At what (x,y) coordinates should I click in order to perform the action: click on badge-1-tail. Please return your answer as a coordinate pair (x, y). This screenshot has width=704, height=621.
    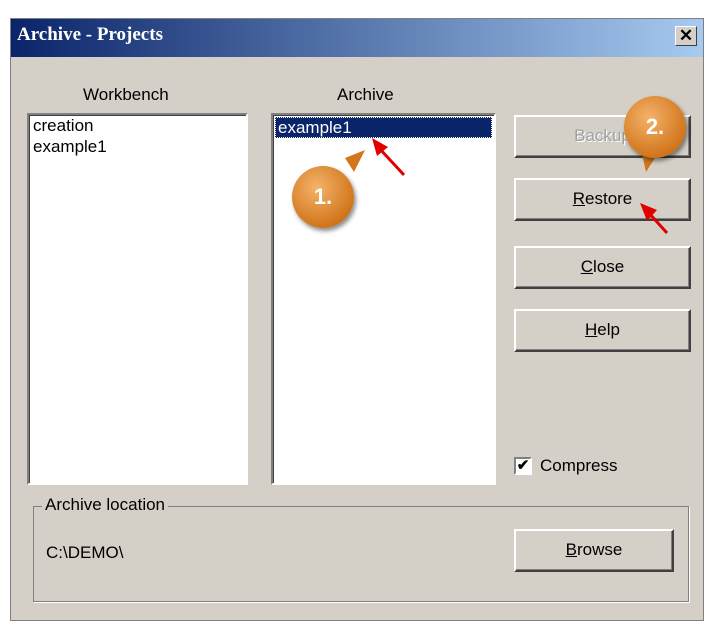
    Looking at the image, I should click on (355, 161).